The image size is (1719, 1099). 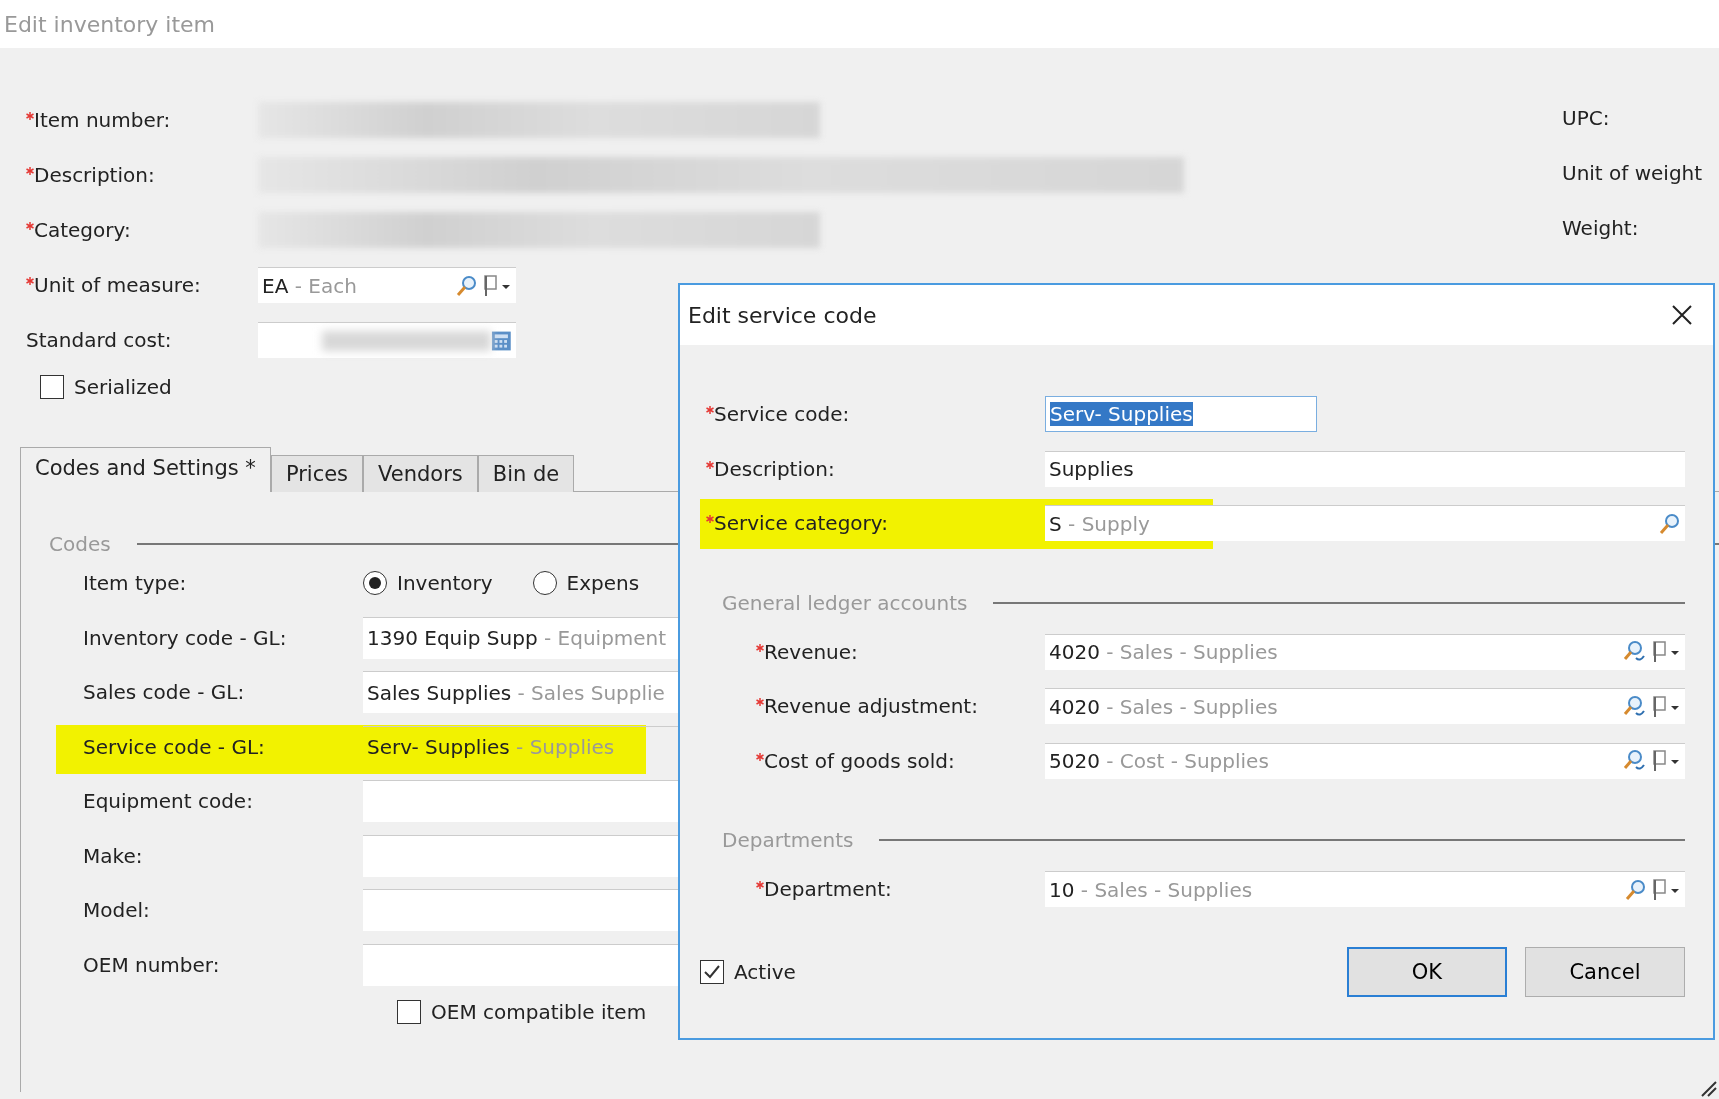 I want to click on lookup-field: S - Supply, so click(x=1365, y=523).